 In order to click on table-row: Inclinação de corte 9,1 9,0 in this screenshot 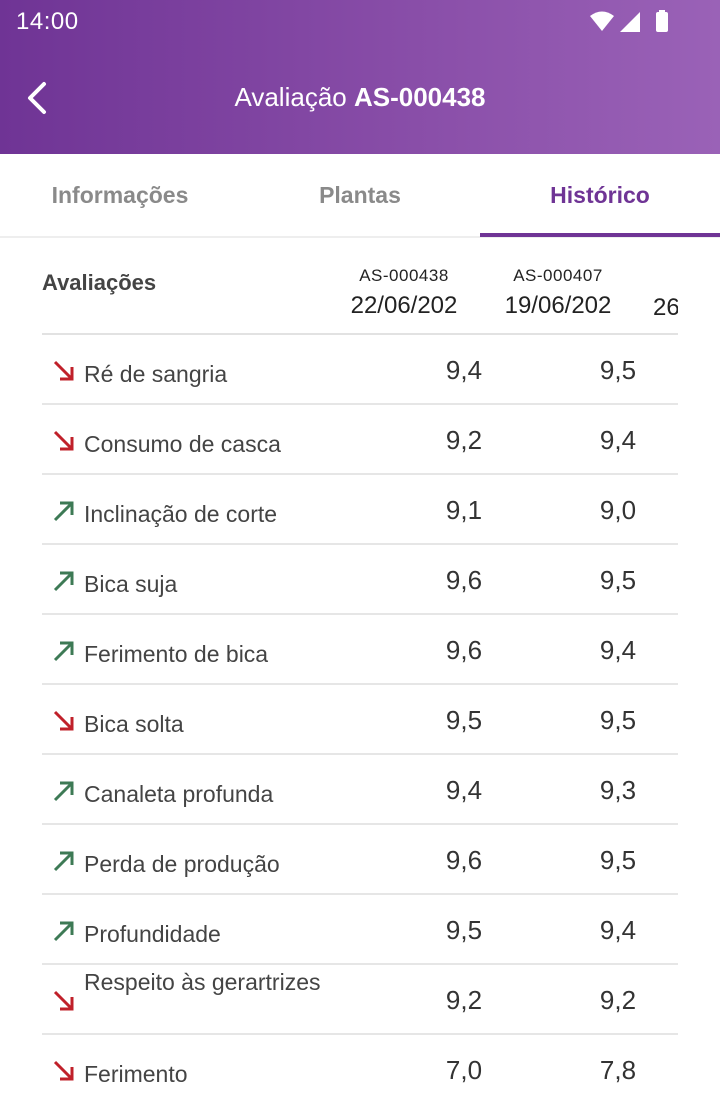, I will do `click(360, 510)`.